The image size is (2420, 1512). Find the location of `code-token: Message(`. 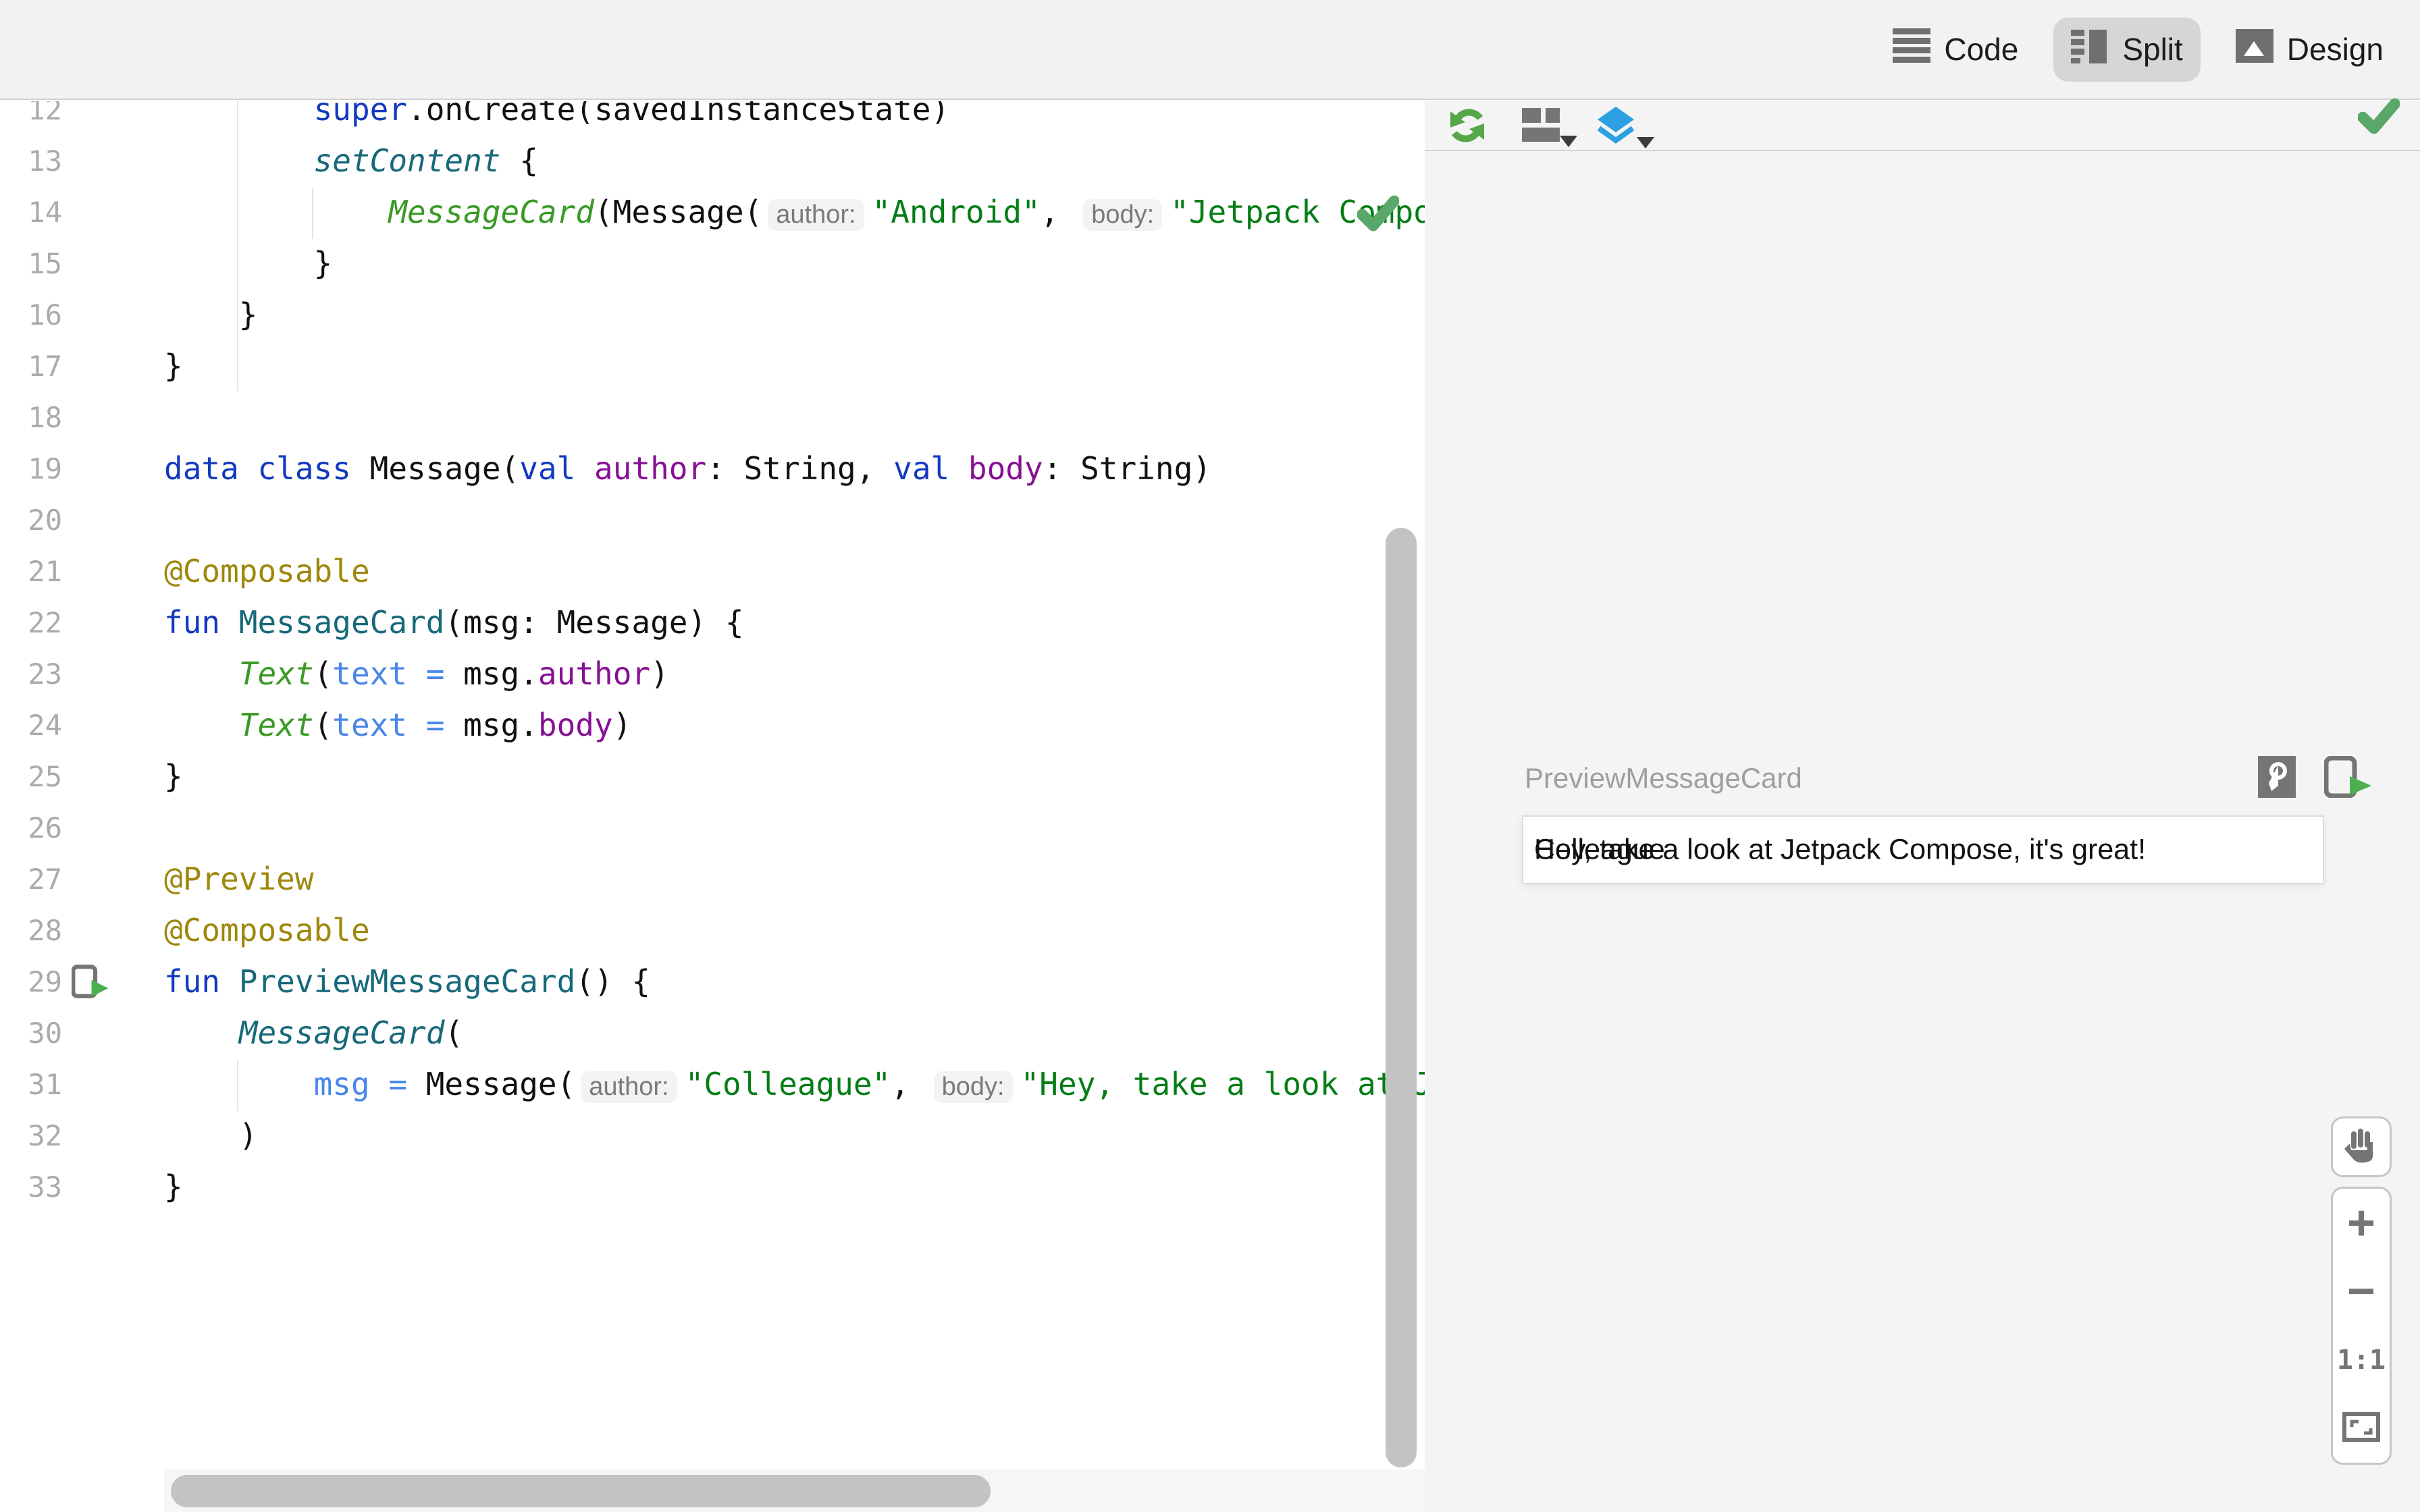

code-token: Message( is located at coordinates (435, 468).